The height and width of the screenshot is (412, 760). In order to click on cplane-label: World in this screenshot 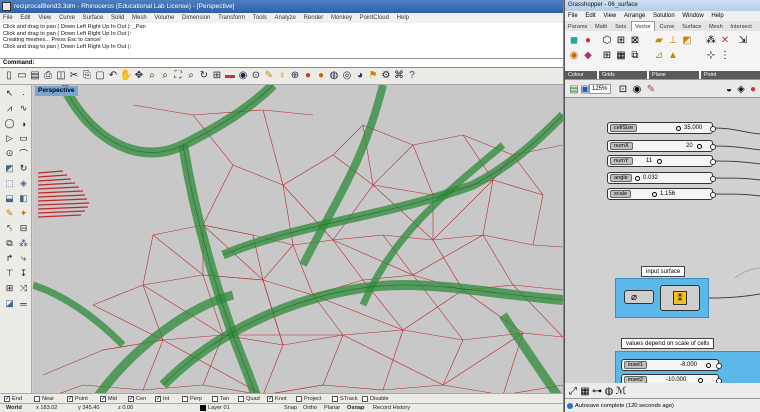, I will do `click(14, 408)`.